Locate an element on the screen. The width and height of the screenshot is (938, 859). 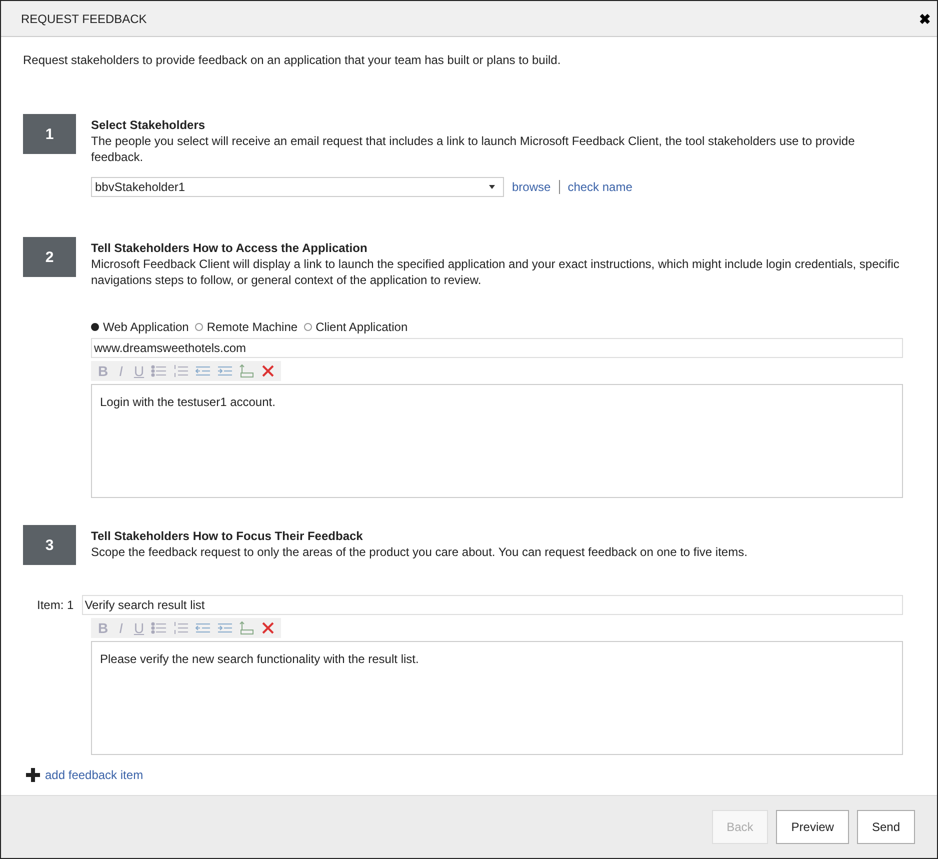
step-heading: Tell Stakeholders How to Access the Application is located at coordinates (229, 248).